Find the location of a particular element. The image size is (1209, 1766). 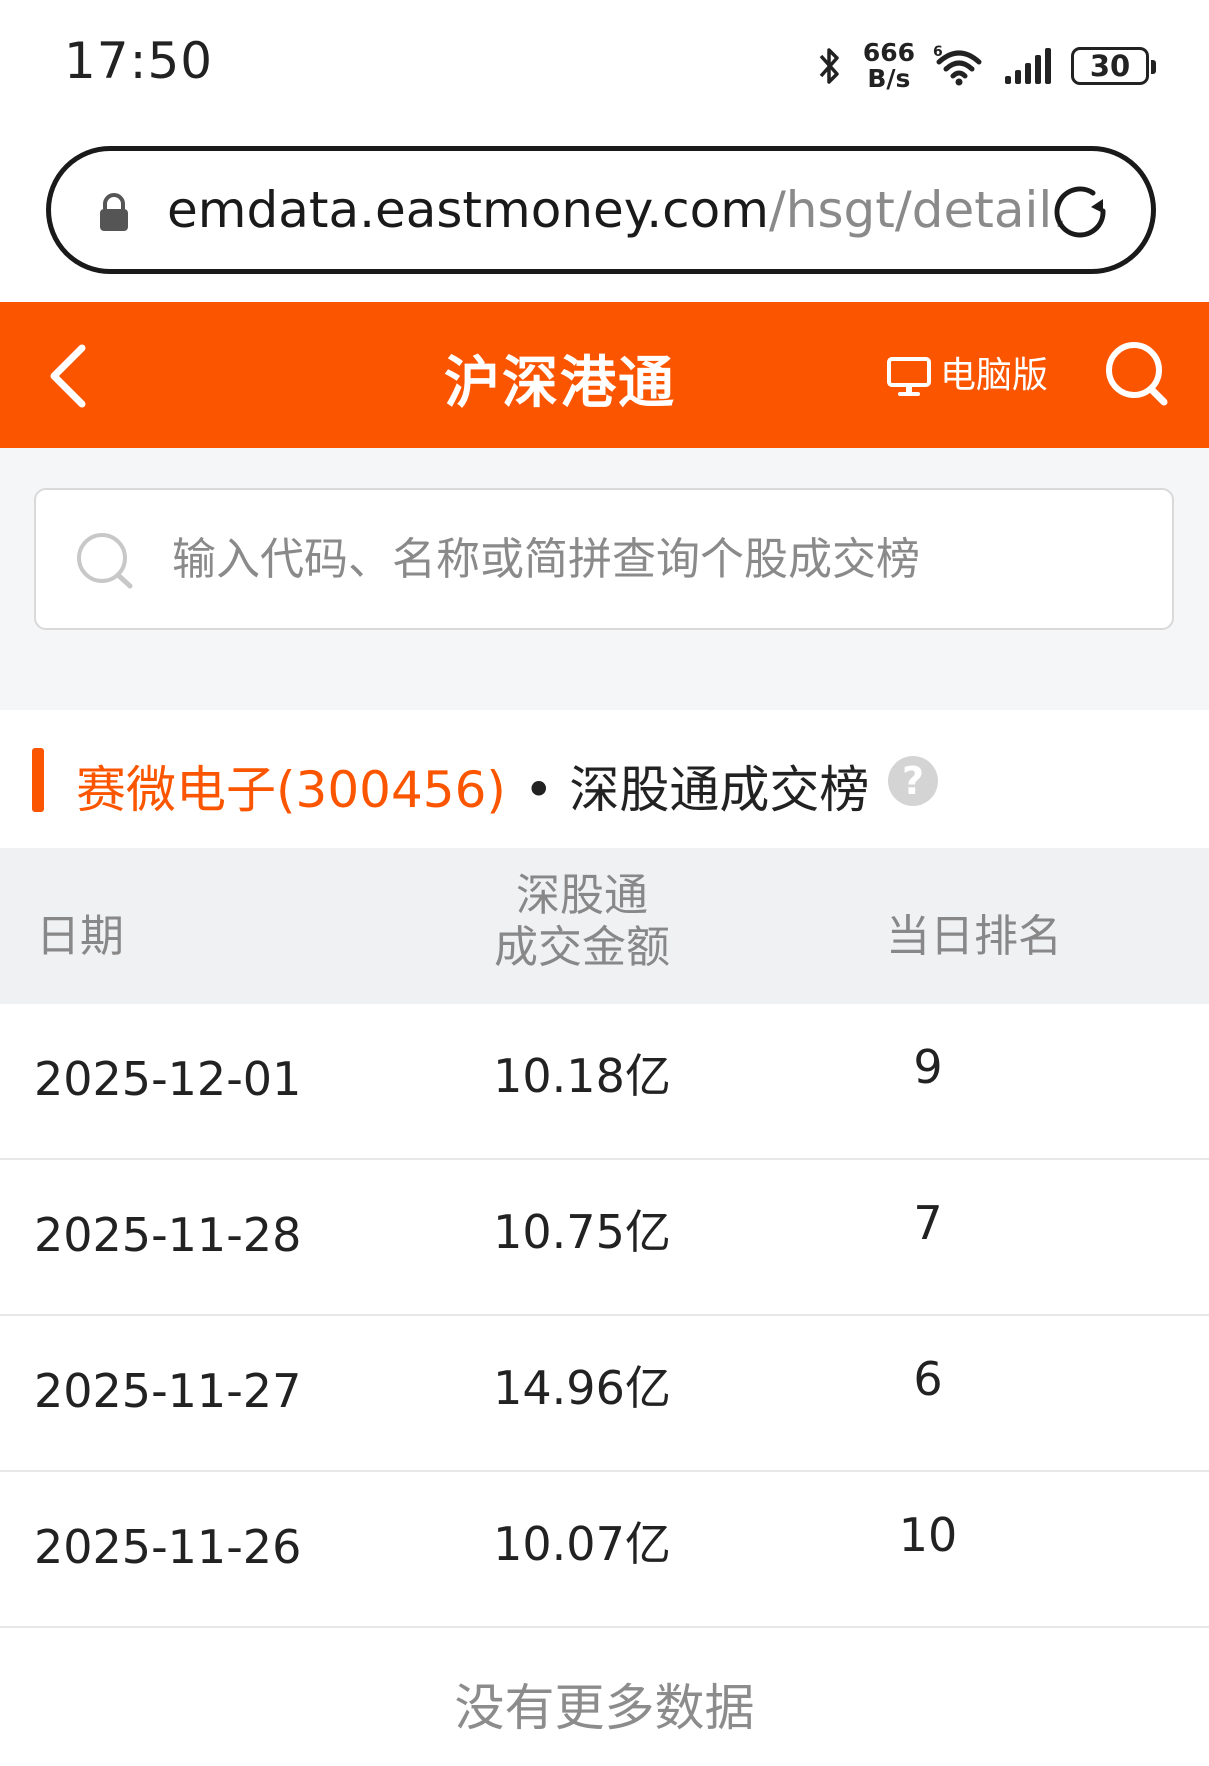

cell-rank: 10 is located at coordinates (976, 1535).